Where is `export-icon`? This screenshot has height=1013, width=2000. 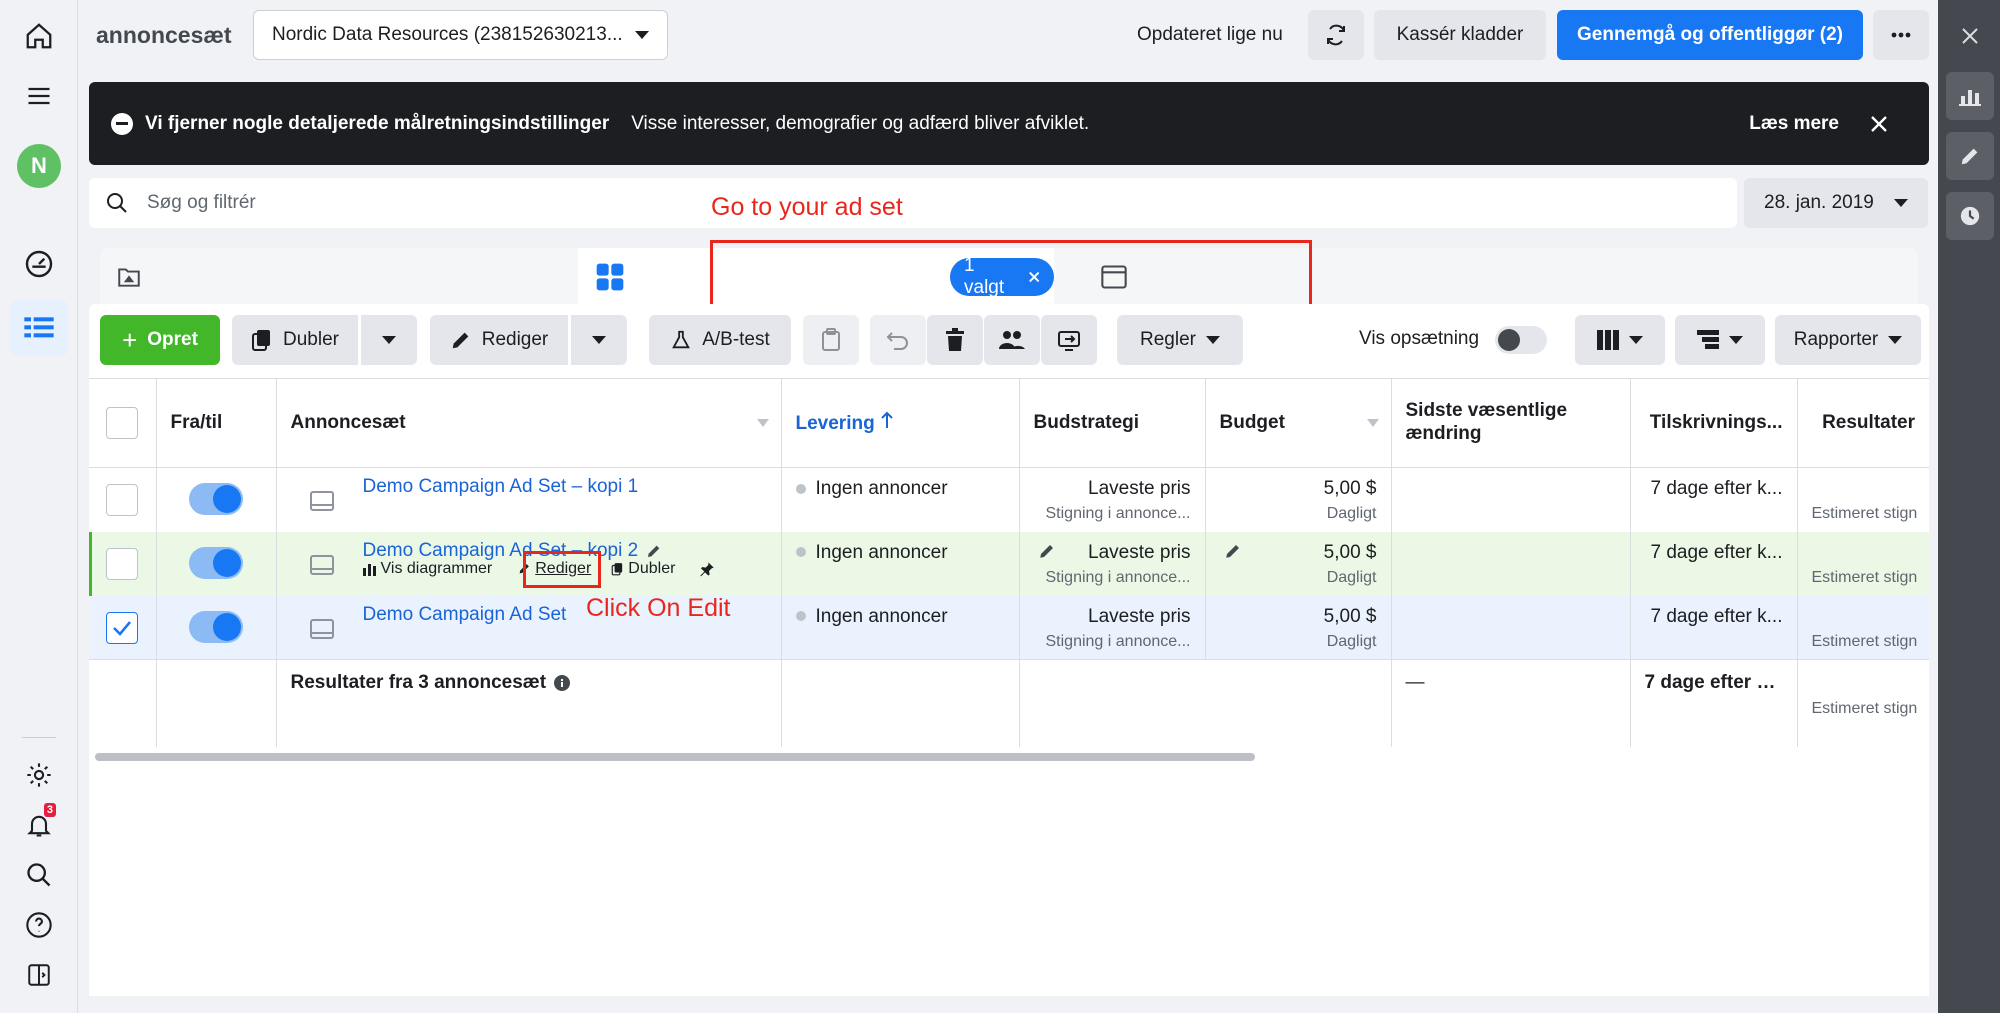
export-icon is located at coordinates (1069, 341).